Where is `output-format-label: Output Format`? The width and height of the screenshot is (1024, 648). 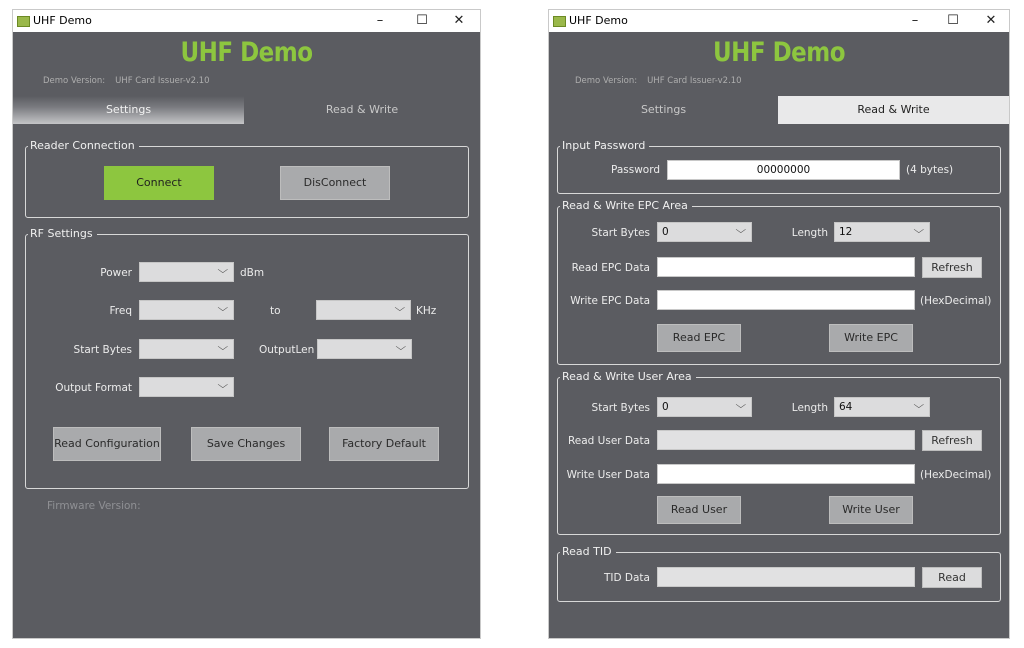
output-format-label: Output Format is located at coordinates (93, 388).